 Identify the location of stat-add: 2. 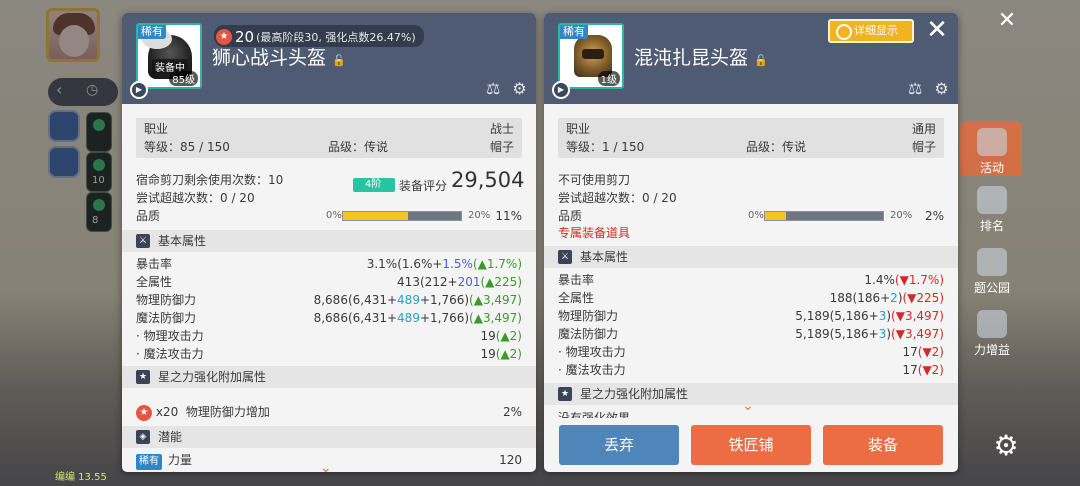
(894, 298).